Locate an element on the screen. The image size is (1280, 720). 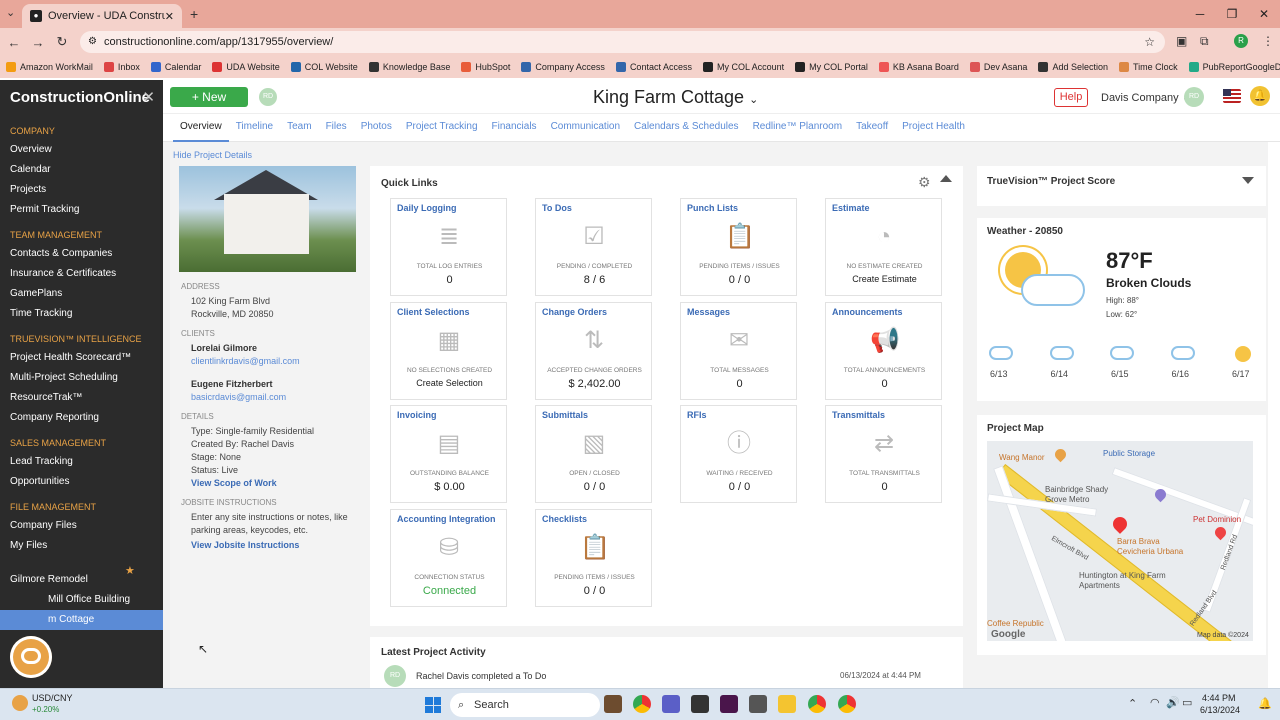
quick-link-card: Daily Logging ≣ TOTAL LOG ENTRIES 0 is located at coordinates (448, 247).